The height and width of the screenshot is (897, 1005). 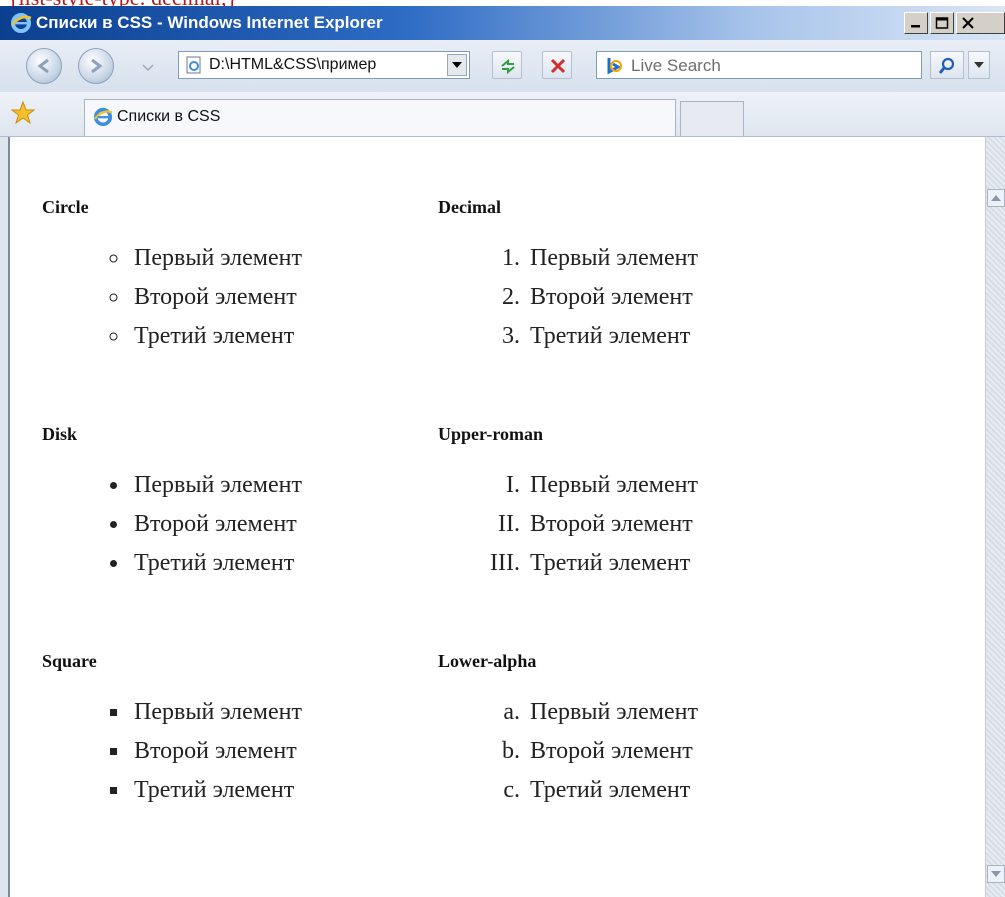 I want to click on stop-button, so click(x=557, y=65).